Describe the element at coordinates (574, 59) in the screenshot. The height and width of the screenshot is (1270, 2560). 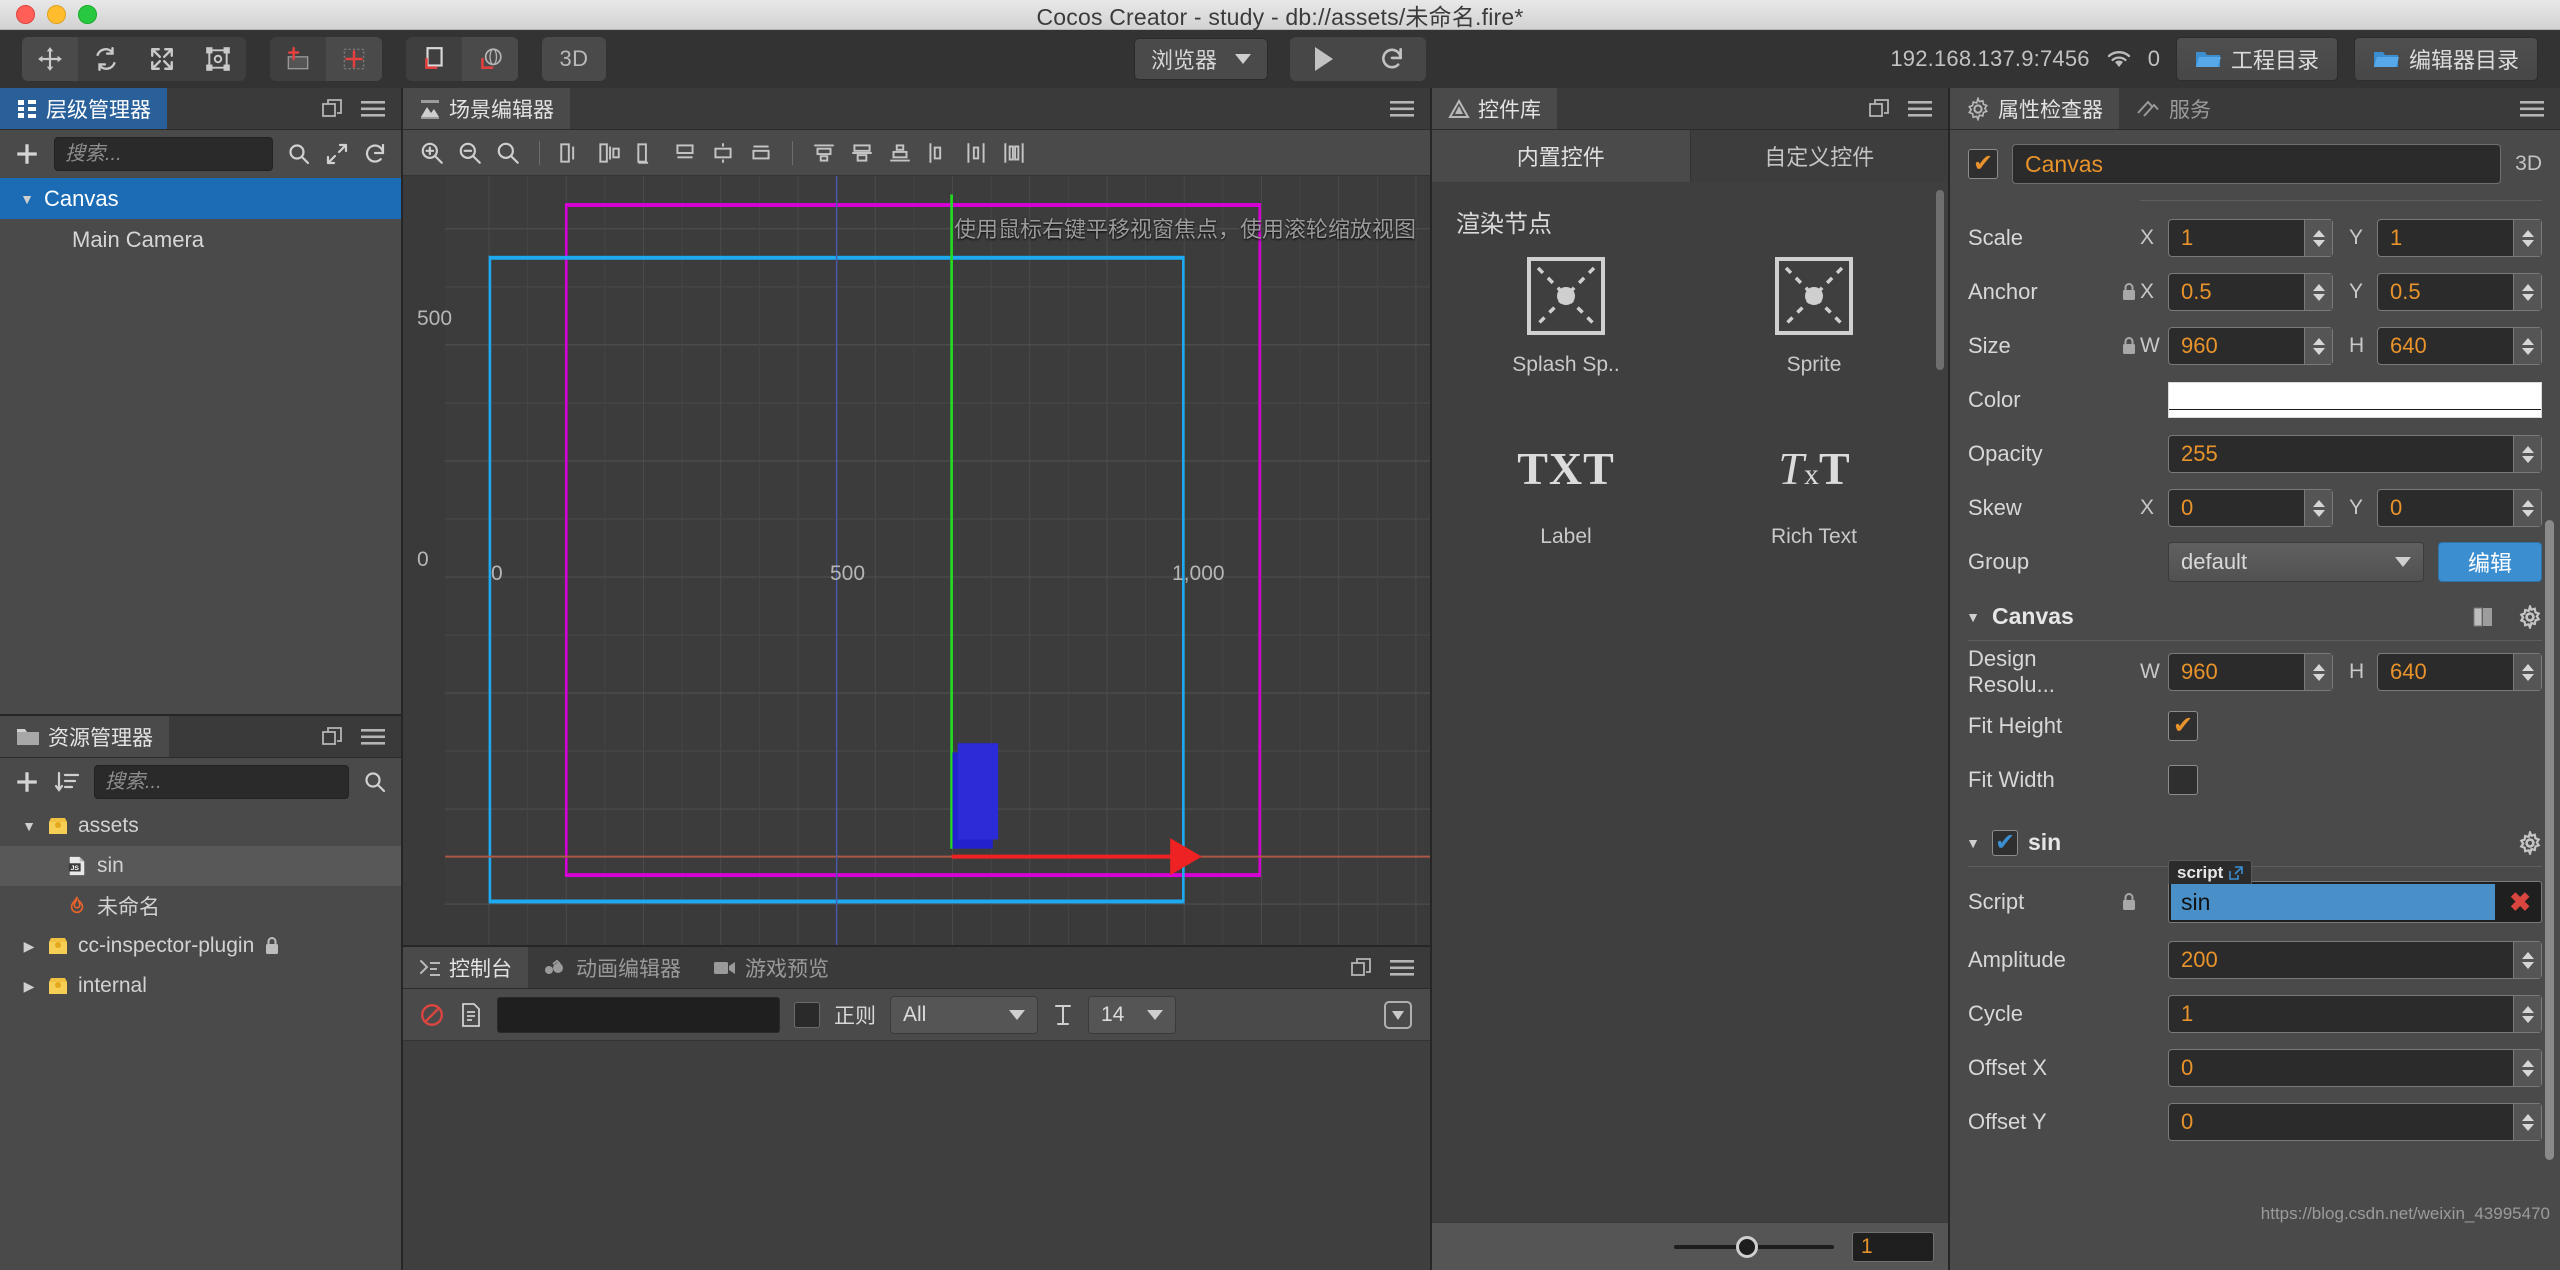
I see `toggle-3d-button: 3D` at that location.